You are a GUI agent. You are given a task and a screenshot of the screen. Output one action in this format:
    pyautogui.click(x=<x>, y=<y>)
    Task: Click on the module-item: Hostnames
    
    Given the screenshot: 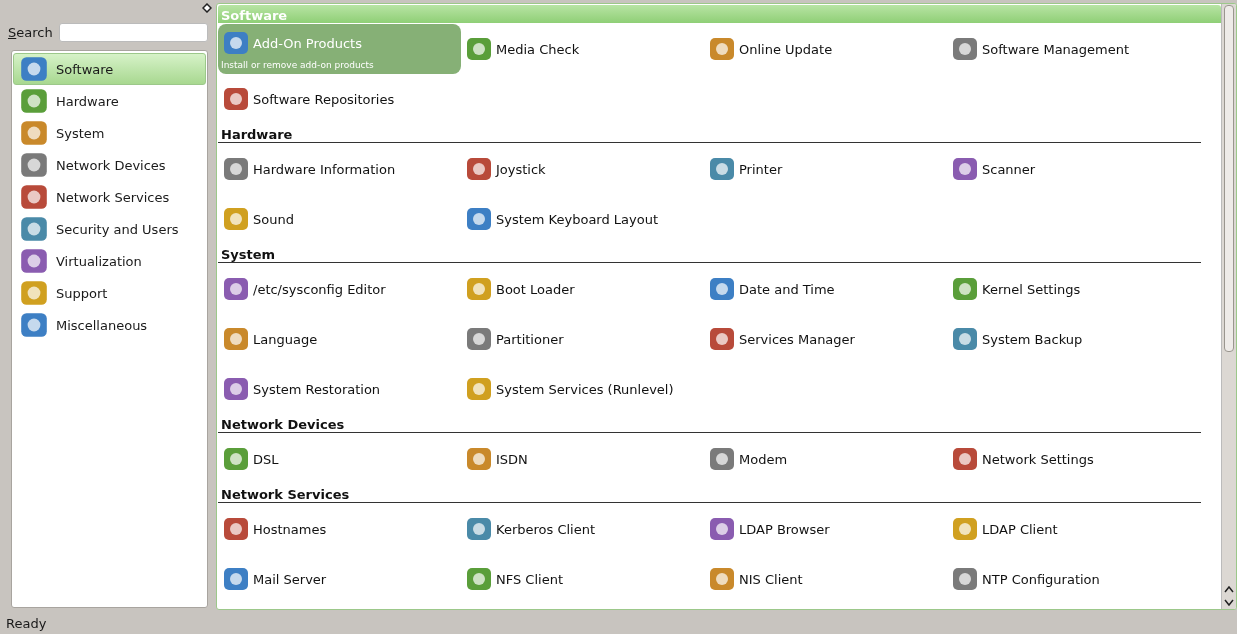 What is the action you would take?
    pyautogui.click(x=339, y=529)
    